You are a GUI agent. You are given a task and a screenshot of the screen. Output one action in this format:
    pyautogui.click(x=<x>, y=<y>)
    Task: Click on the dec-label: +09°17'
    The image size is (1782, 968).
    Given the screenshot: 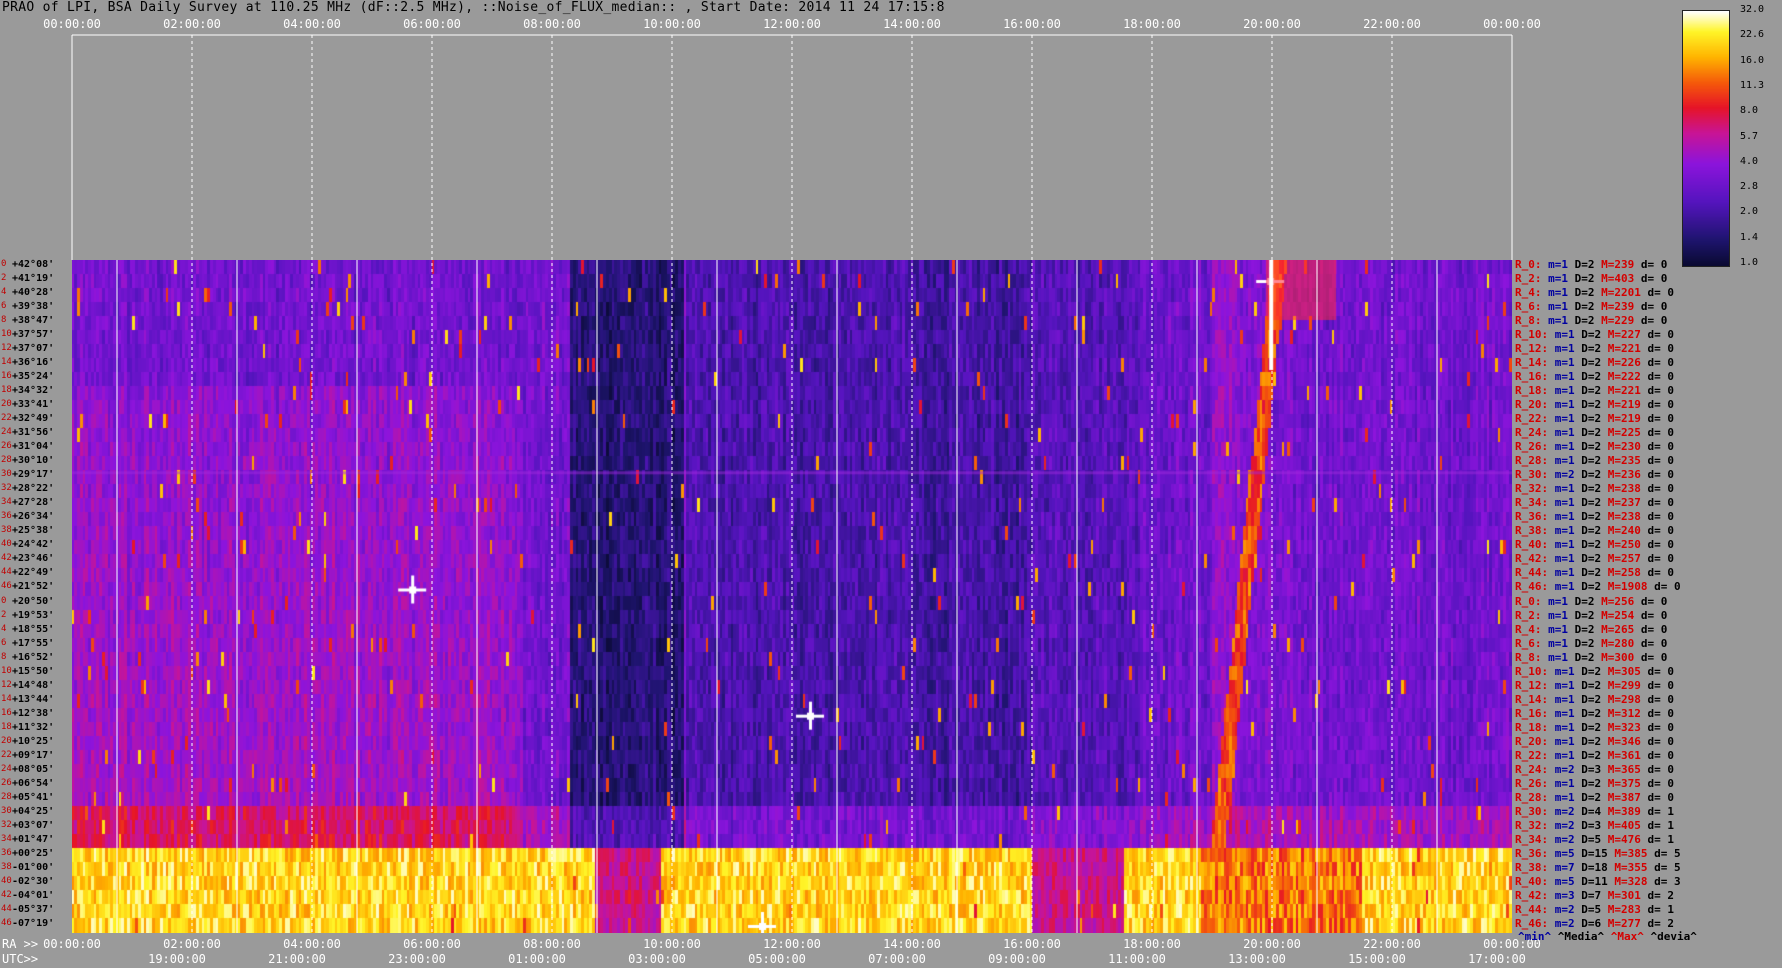 What is the action you would take?
    pyautogui.click(x=33, y=755)
    